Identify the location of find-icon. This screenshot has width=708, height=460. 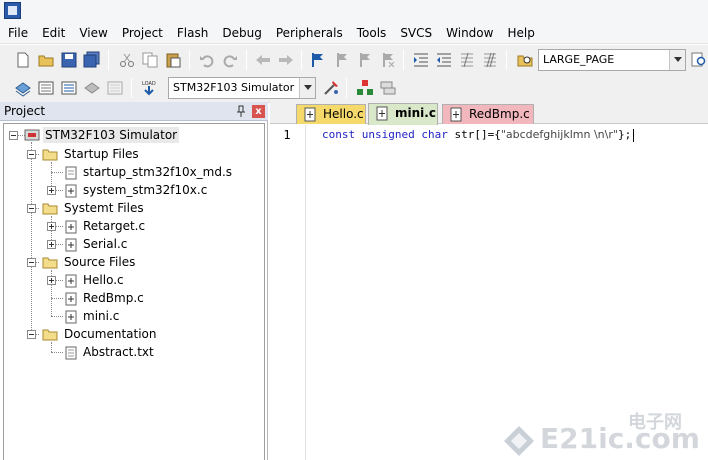
(699, 60).